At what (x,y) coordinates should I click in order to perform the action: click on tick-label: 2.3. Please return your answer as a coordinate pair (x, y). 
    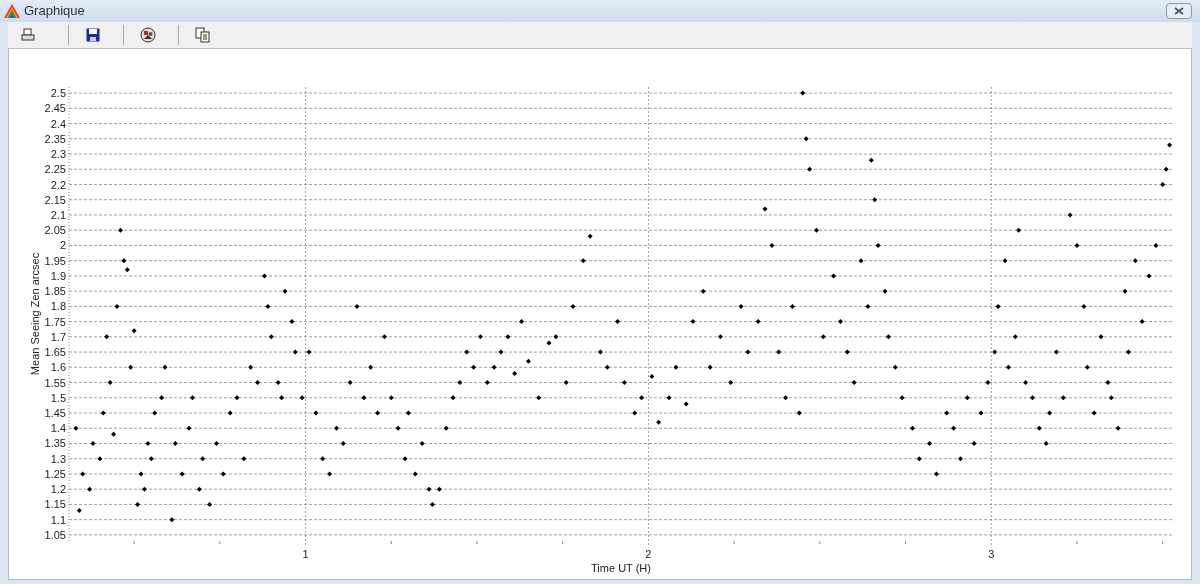
    Looking at the image, I should click on (58, 154).